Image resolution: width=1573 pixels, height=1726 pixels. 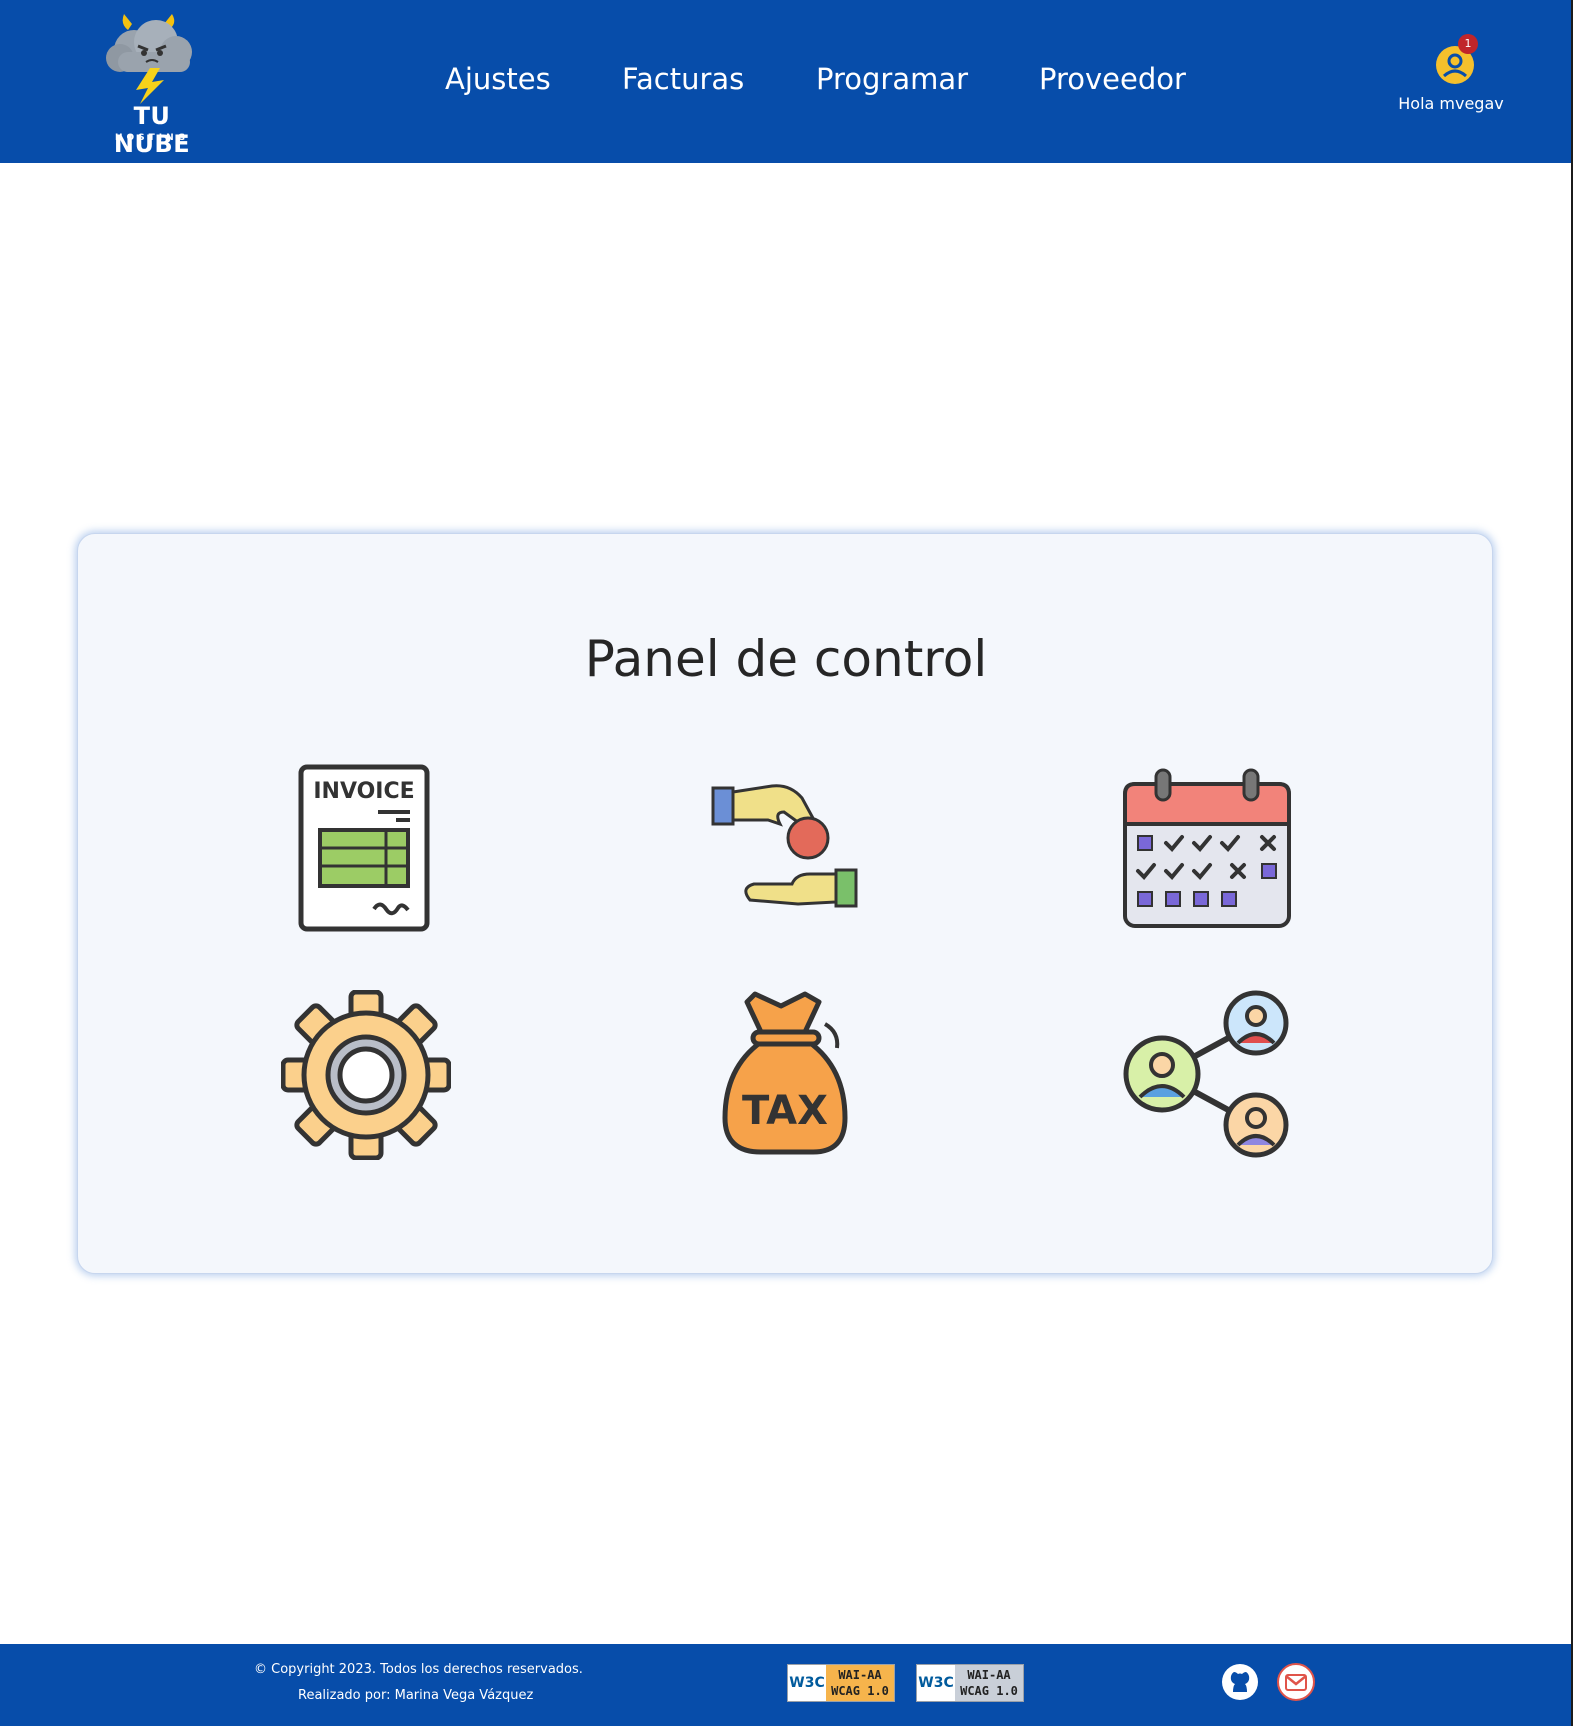 I want to click on page-title: Panel de control, so click(x=786, y=659).